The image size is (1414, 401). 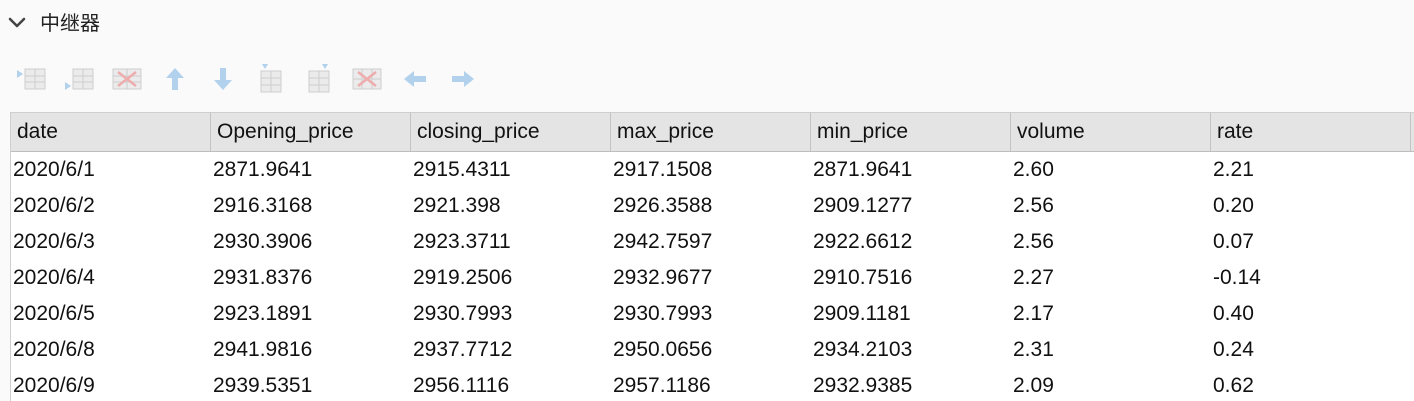 What do you see at coordinates (1111, 350) in the screenshot?
I see `cell-volume: 2.31` at bounding box center [1111, 350].